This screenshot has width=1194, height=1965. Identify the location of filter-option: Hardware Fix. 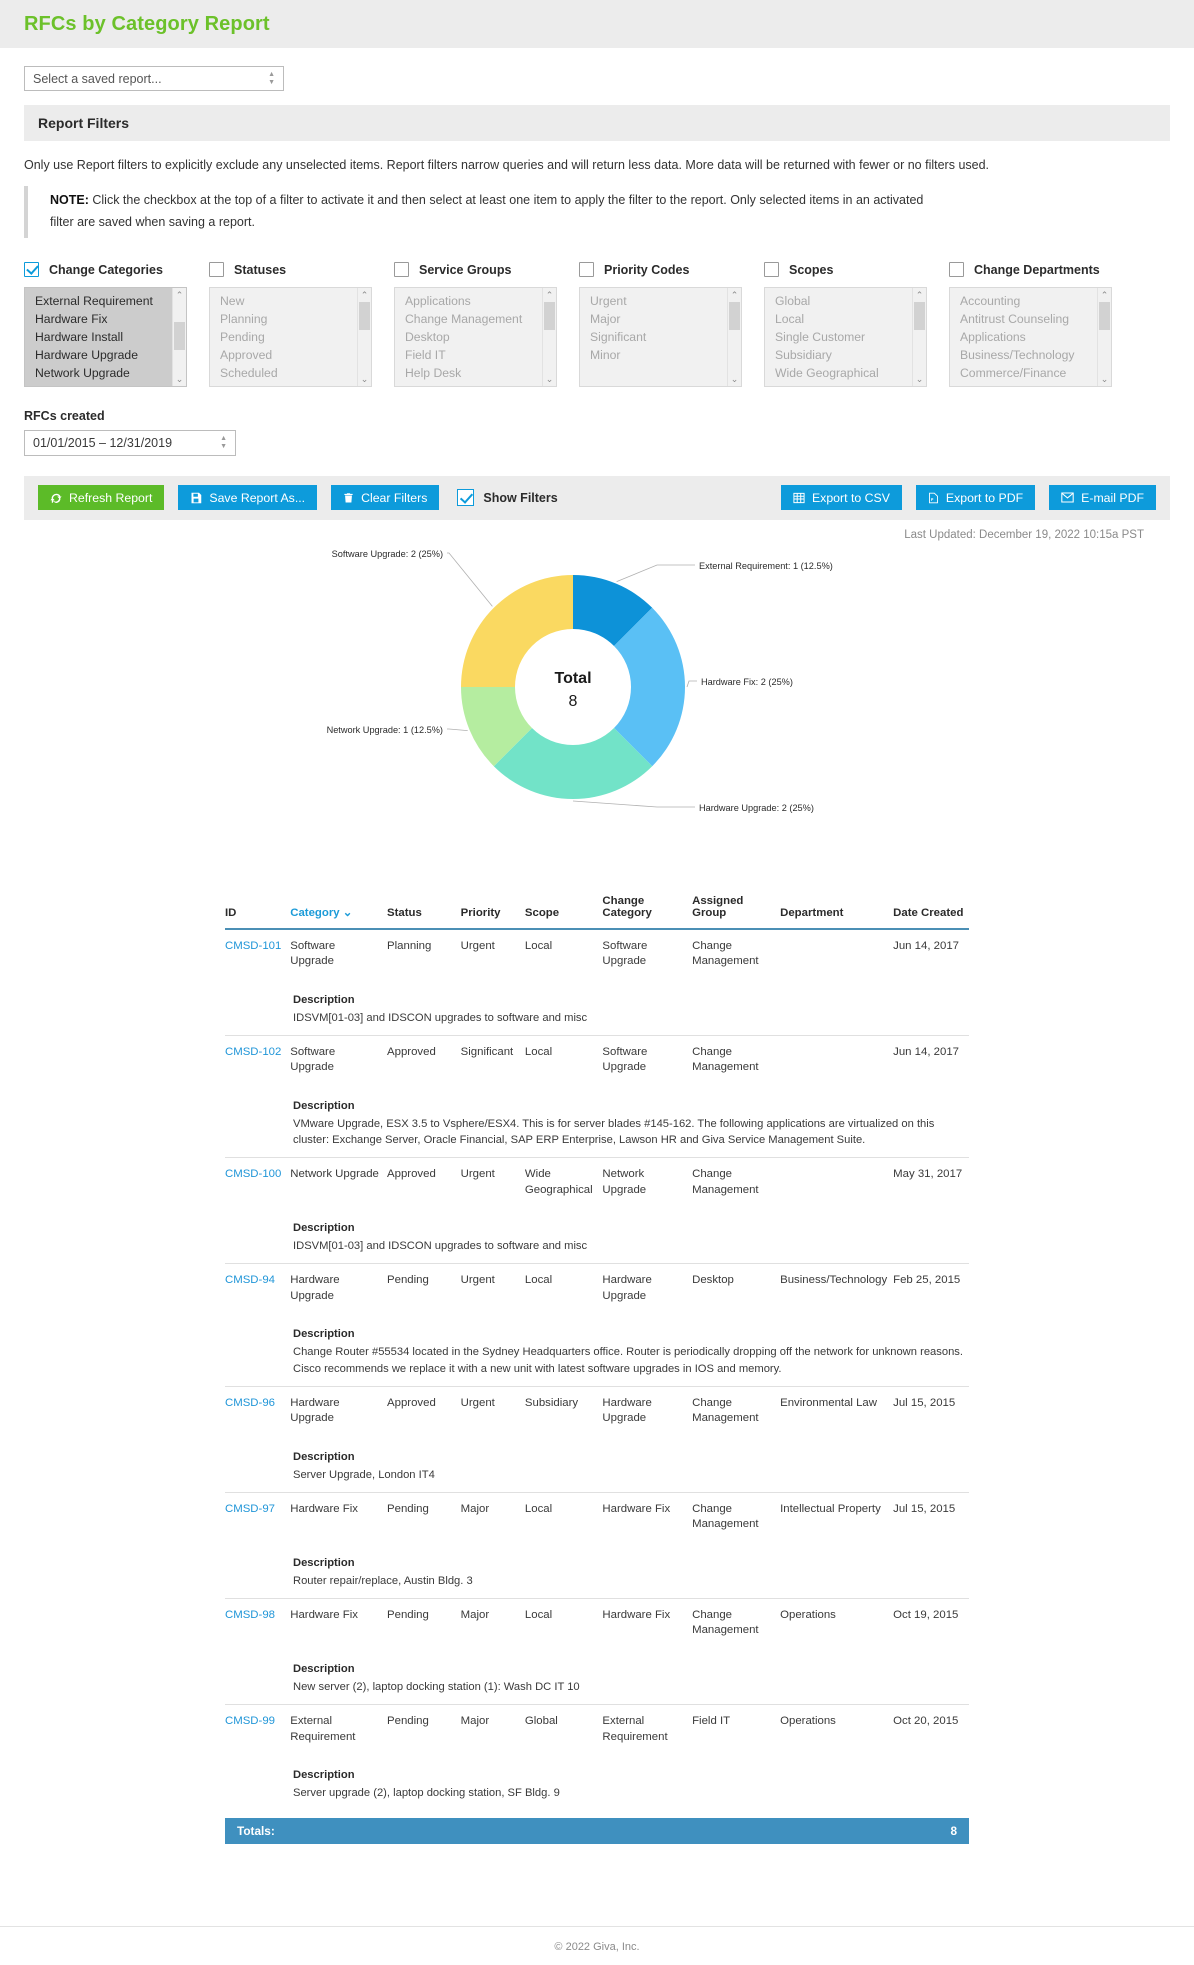
(105, 319).